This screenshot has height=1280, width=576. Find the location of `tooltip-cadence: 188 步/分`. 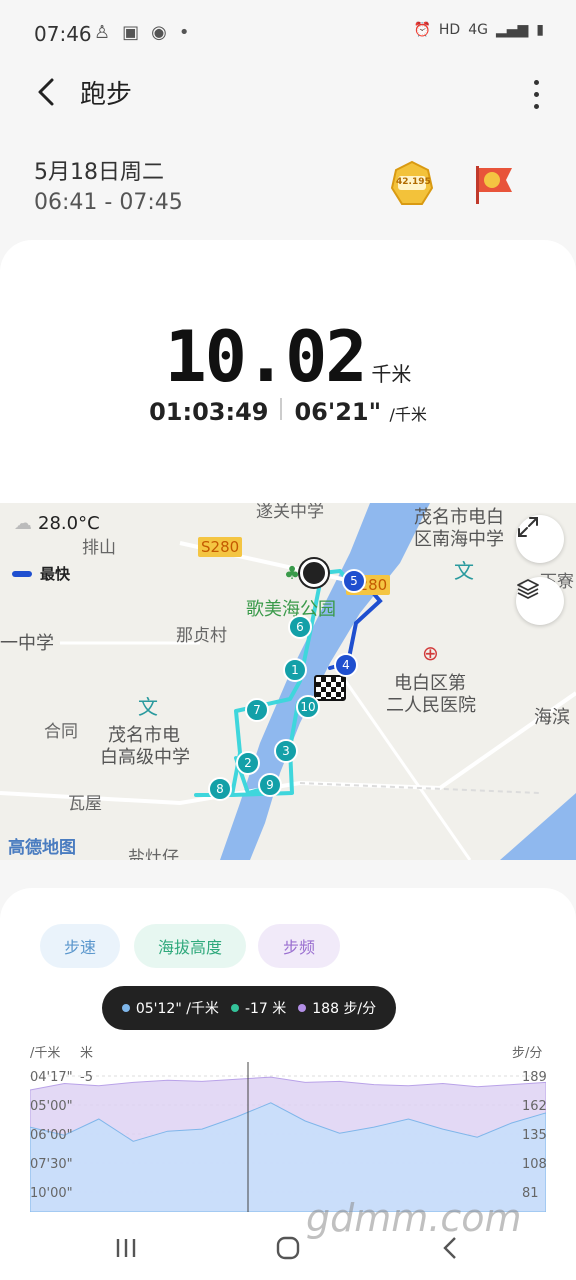

tooltip-cadence: 188 步/分 is located at coordinates (344, 1009).